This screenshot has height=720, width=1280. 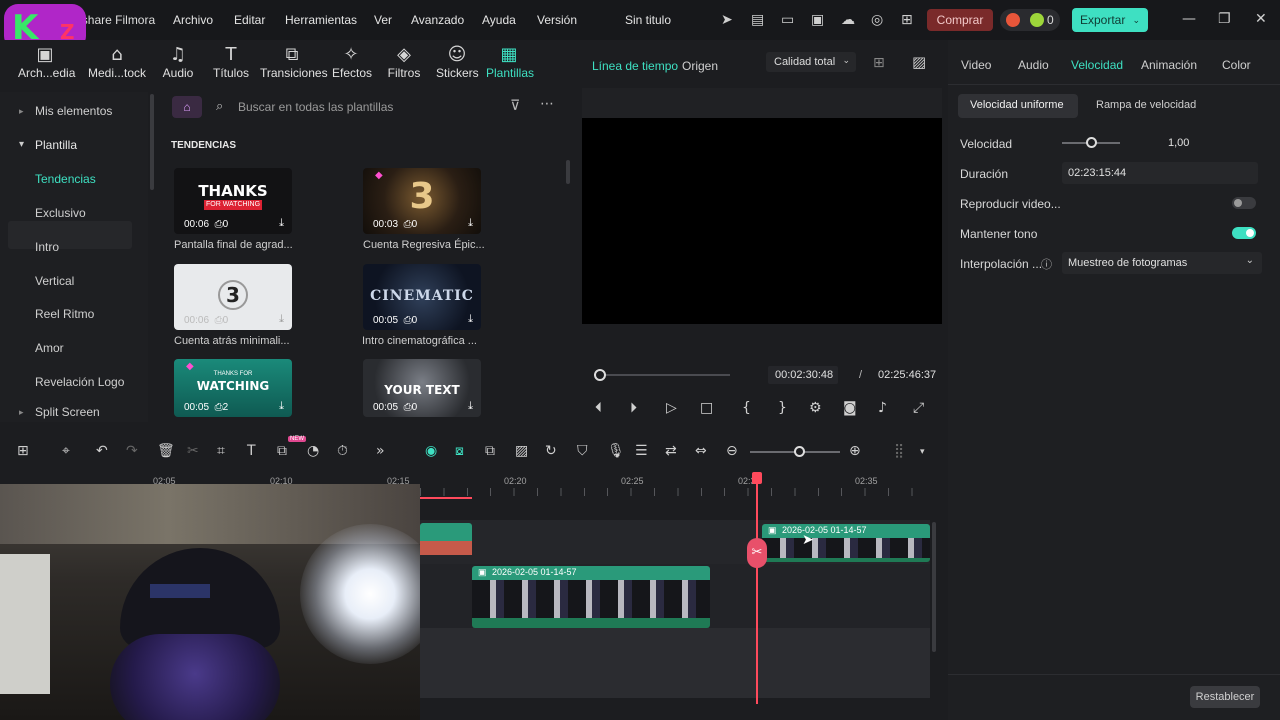 What do you see at coordinates (635, 66) in the screenshot?
I see `tab-timeline-preview: Línea de tiempo` at bounding box center [635, 66].